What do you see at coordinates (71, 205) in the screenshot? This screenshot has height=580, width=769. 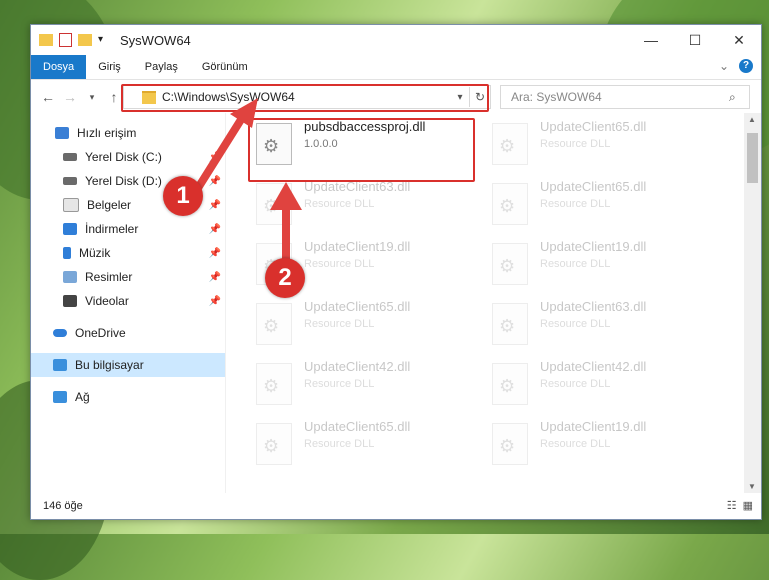 I see `documents-icon` at bounding box center [71, 205].